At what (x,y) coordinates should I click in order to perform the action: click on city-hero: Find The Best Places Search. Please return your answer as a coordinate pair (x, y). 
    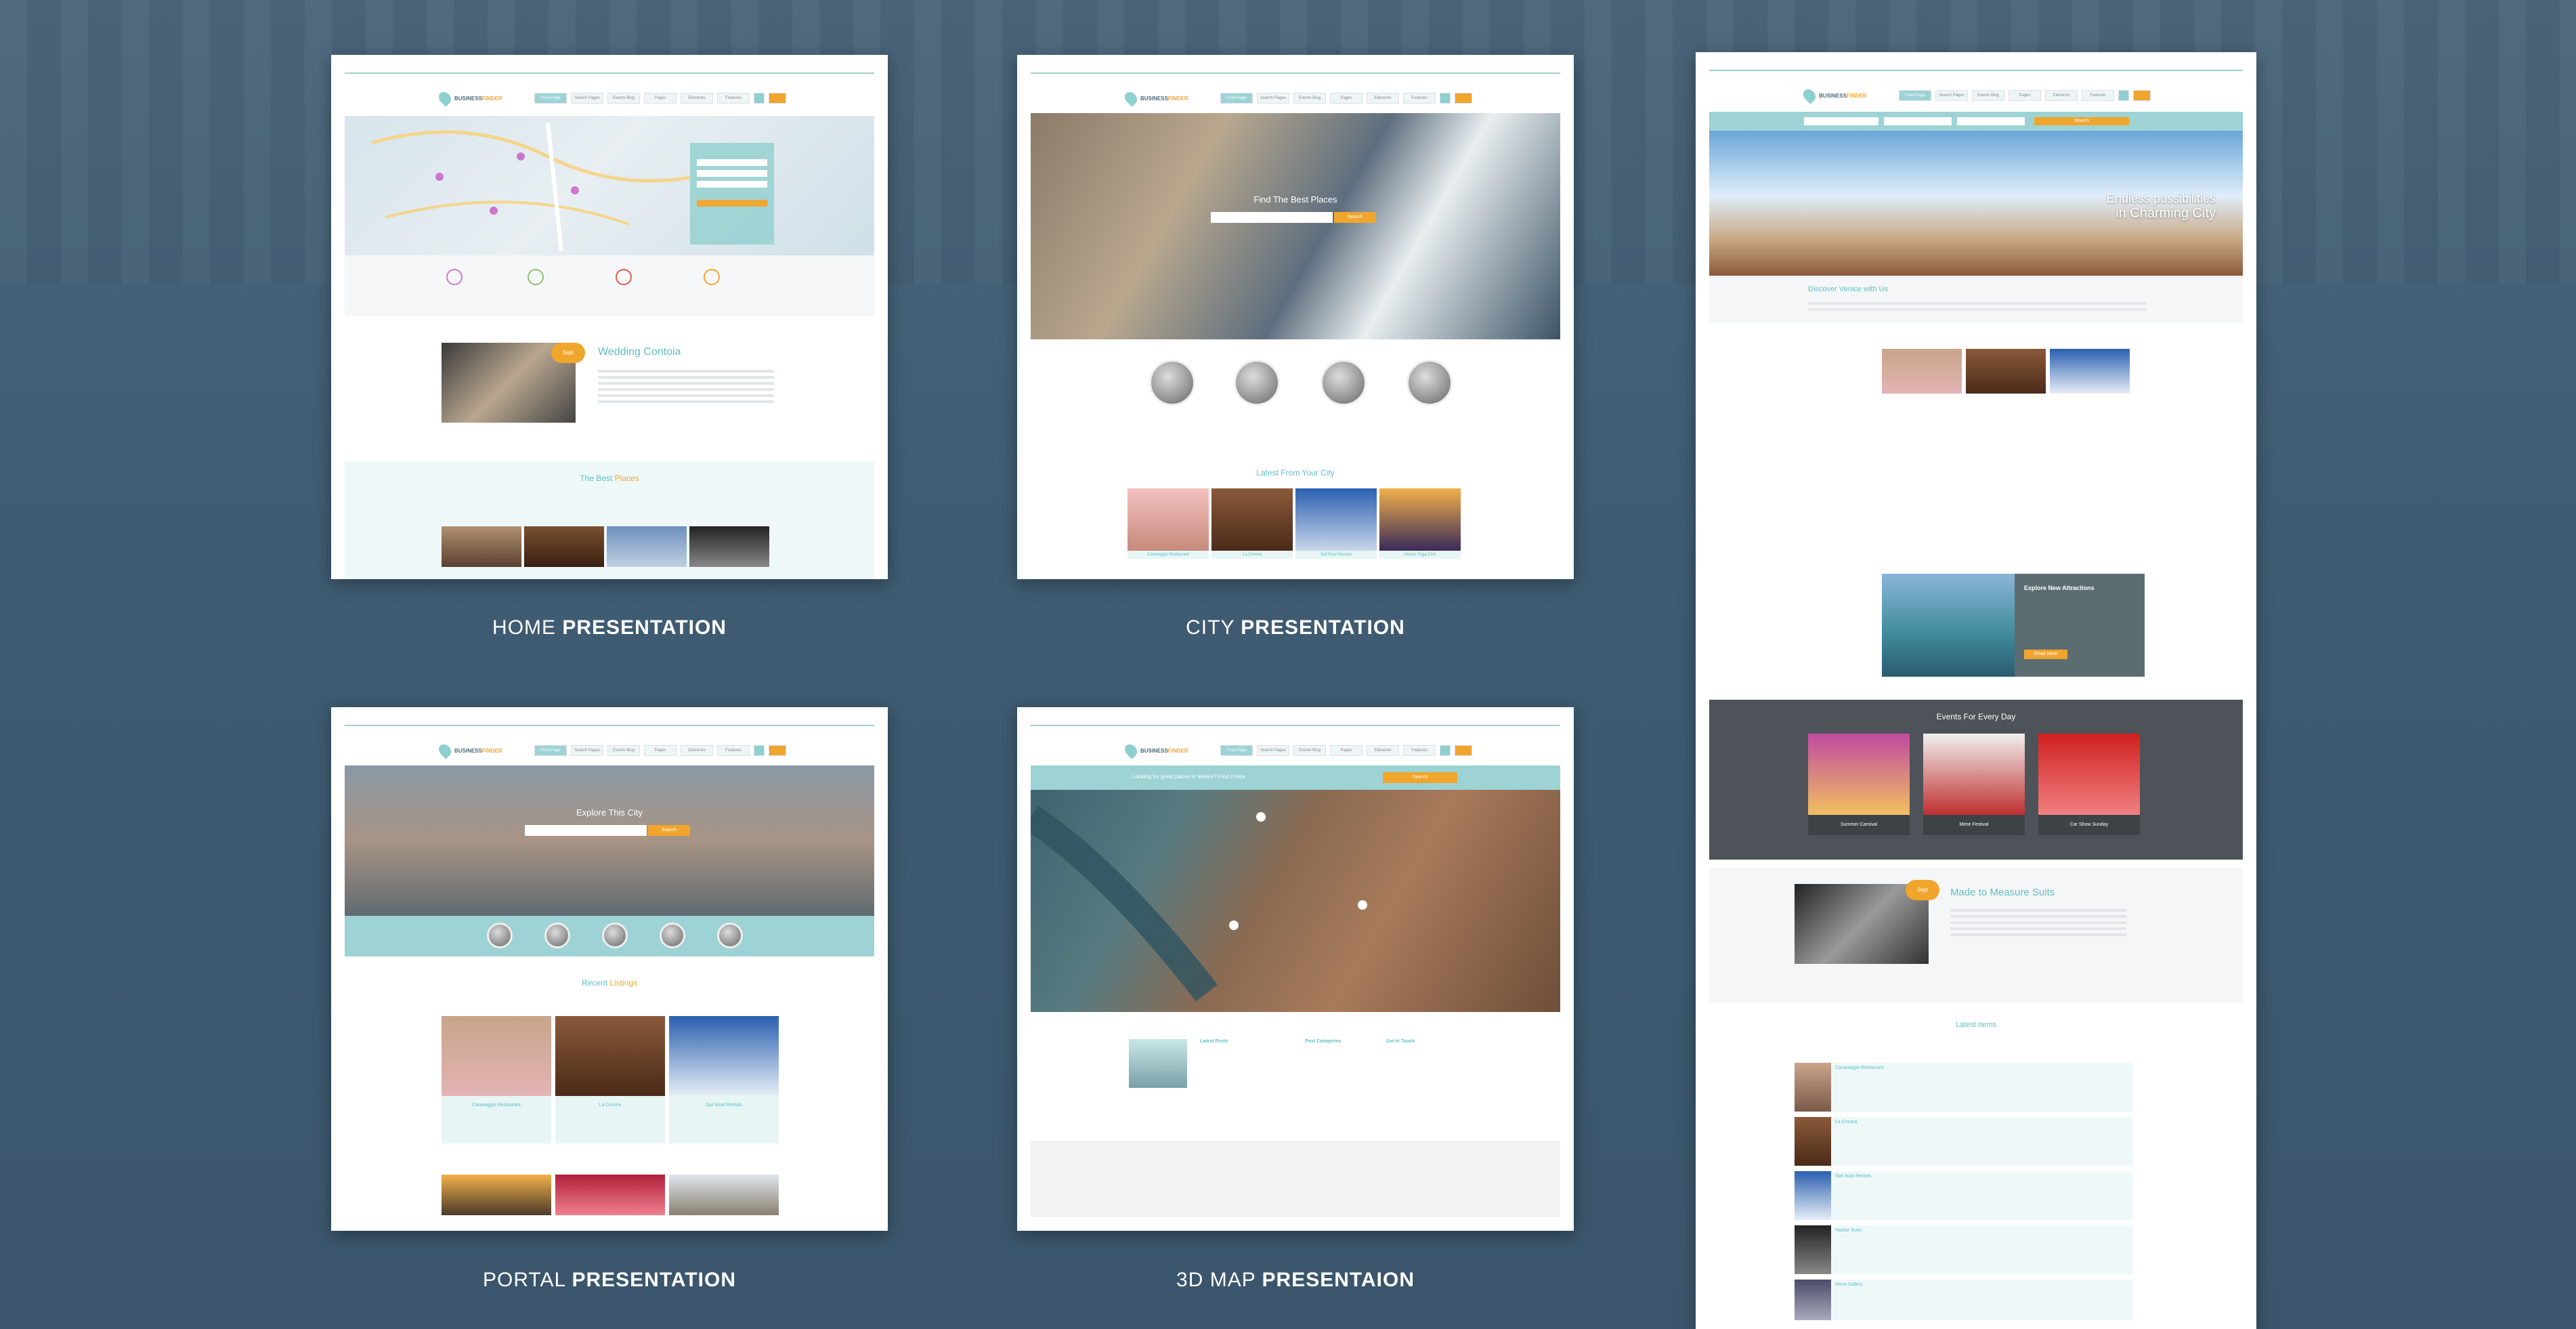
    Looking at the image, I should click on (1295, 226).